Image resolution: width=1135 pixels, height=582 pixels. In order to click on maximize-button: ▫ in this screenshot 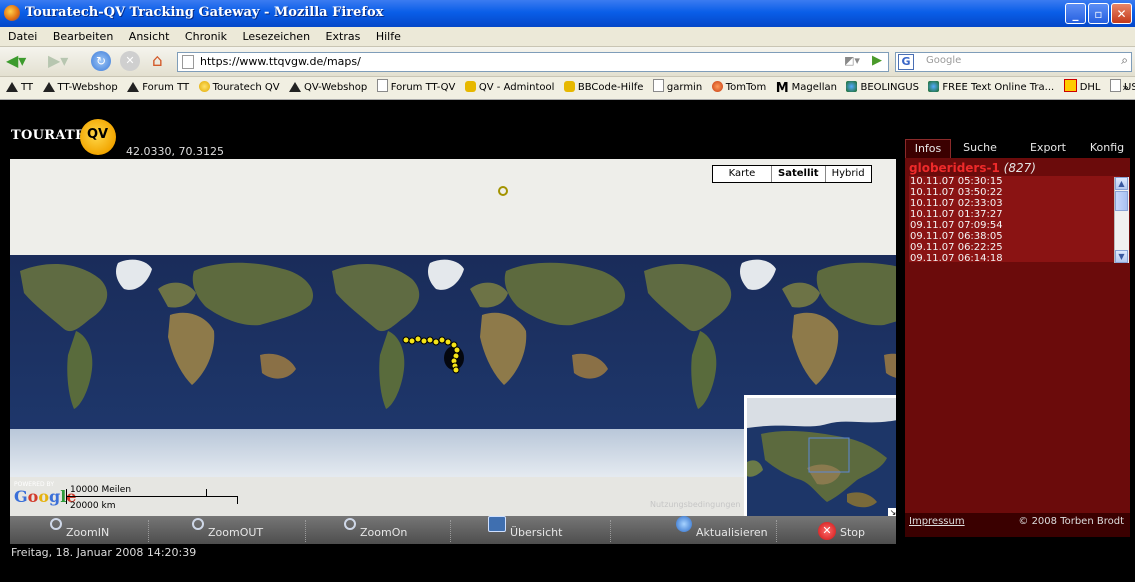, I will do `click(1098, 13)`.